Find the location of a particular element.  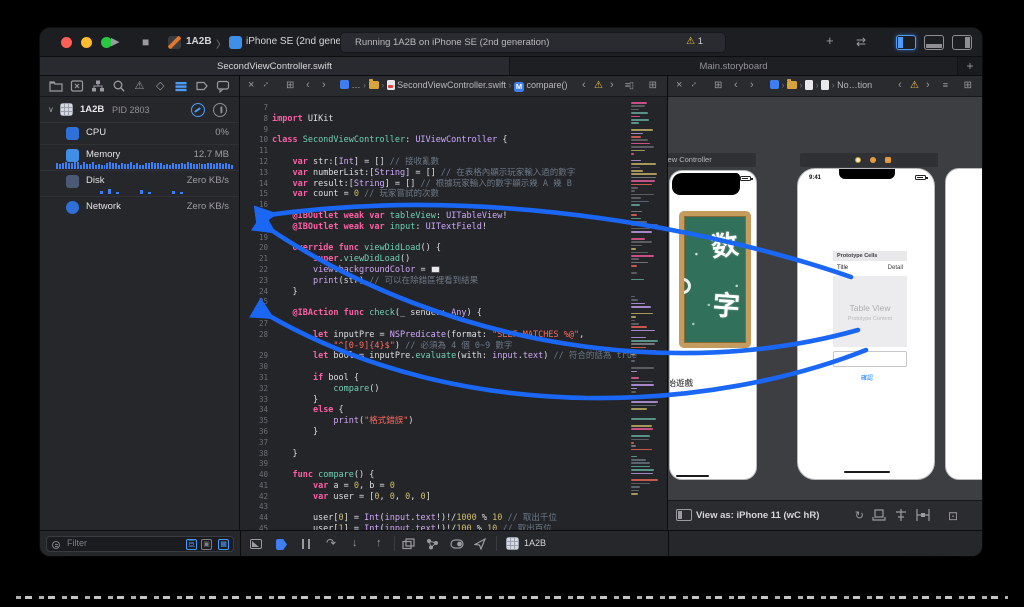

step-into-icon: ↓ is located at coordinates (355, 543).